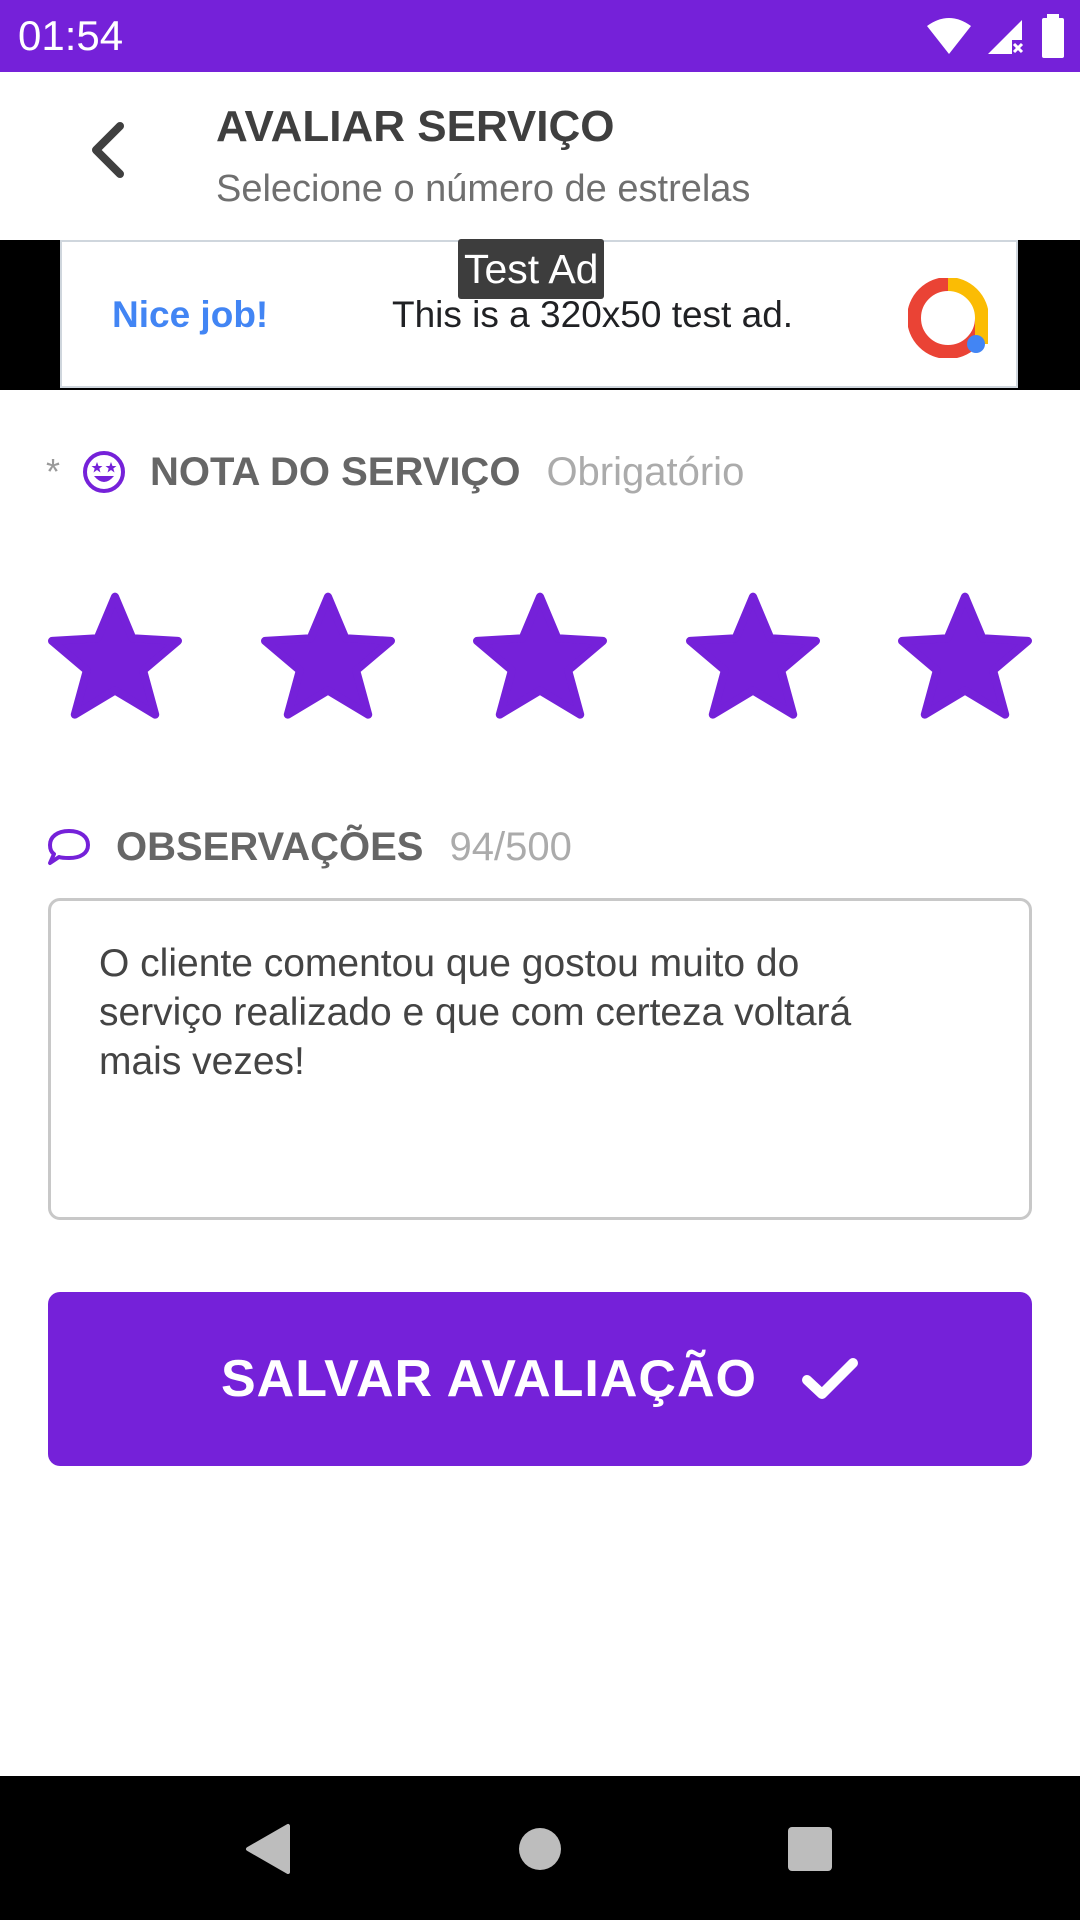  Describe the element at coordinates (104, 472) in the screenshot. I see `star-struck-face-icon` at that location.